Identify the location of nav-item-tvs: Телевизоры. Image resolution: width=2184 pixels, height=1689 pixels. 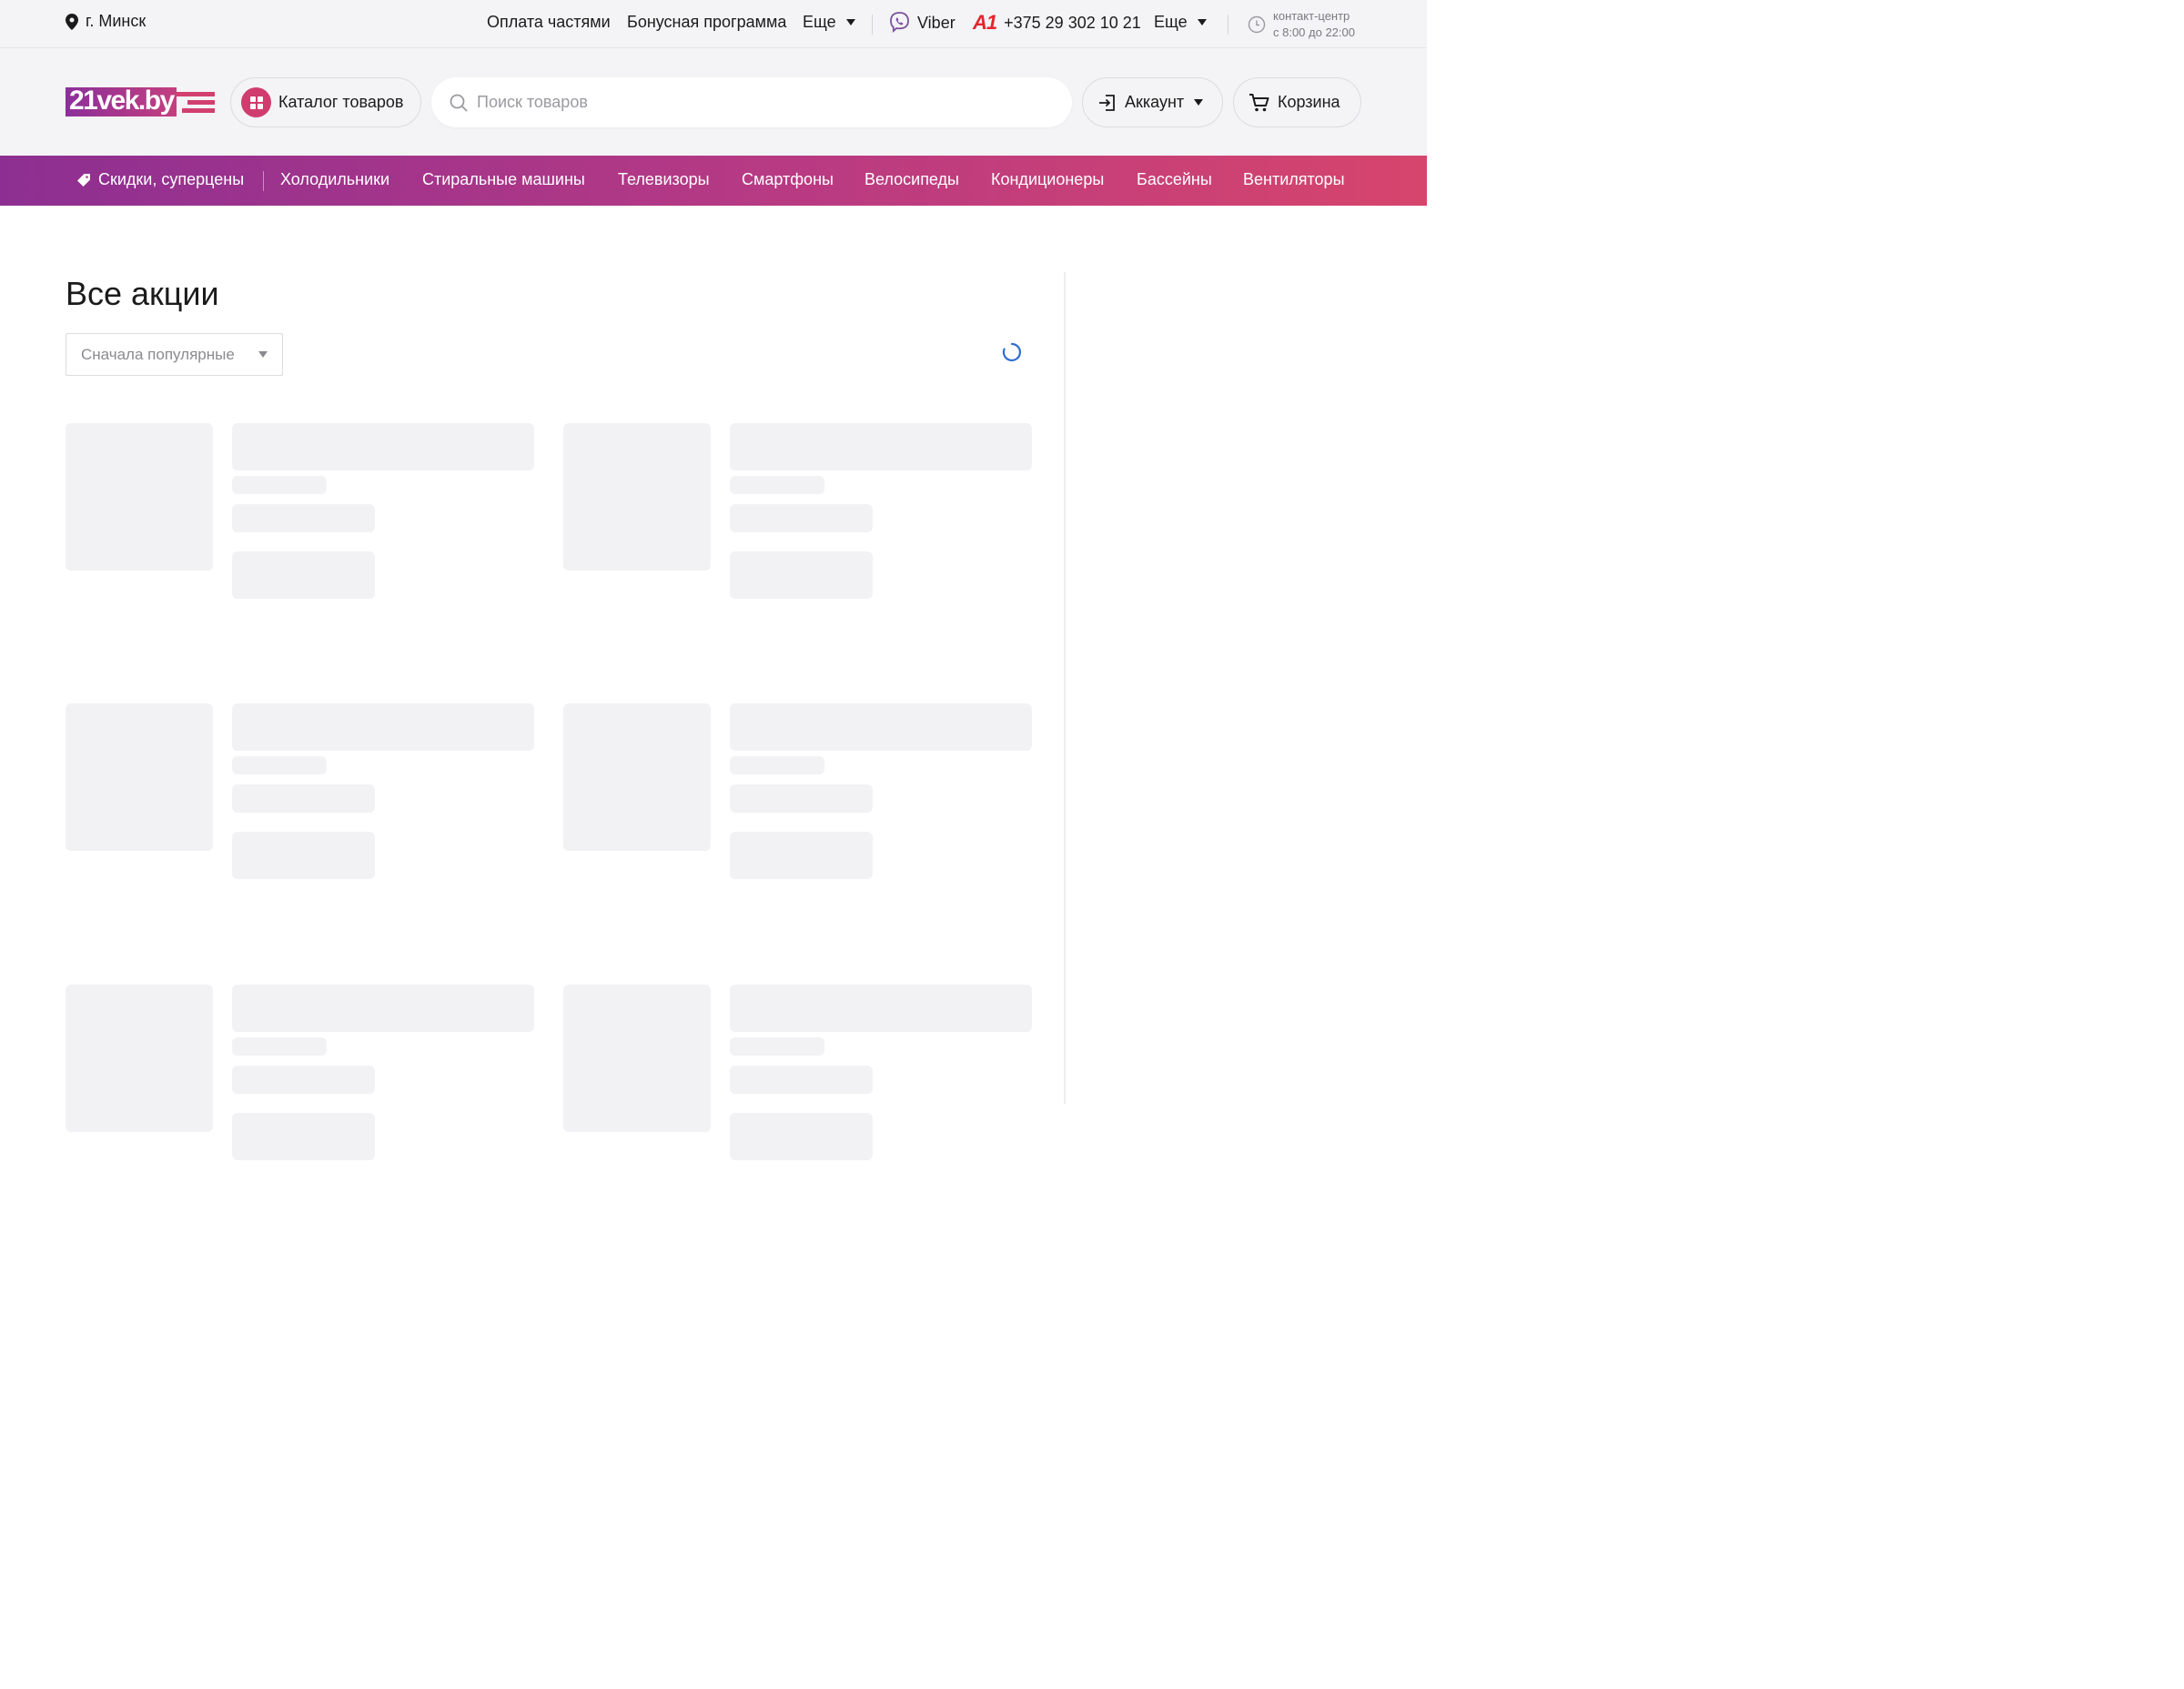
(664, 179).